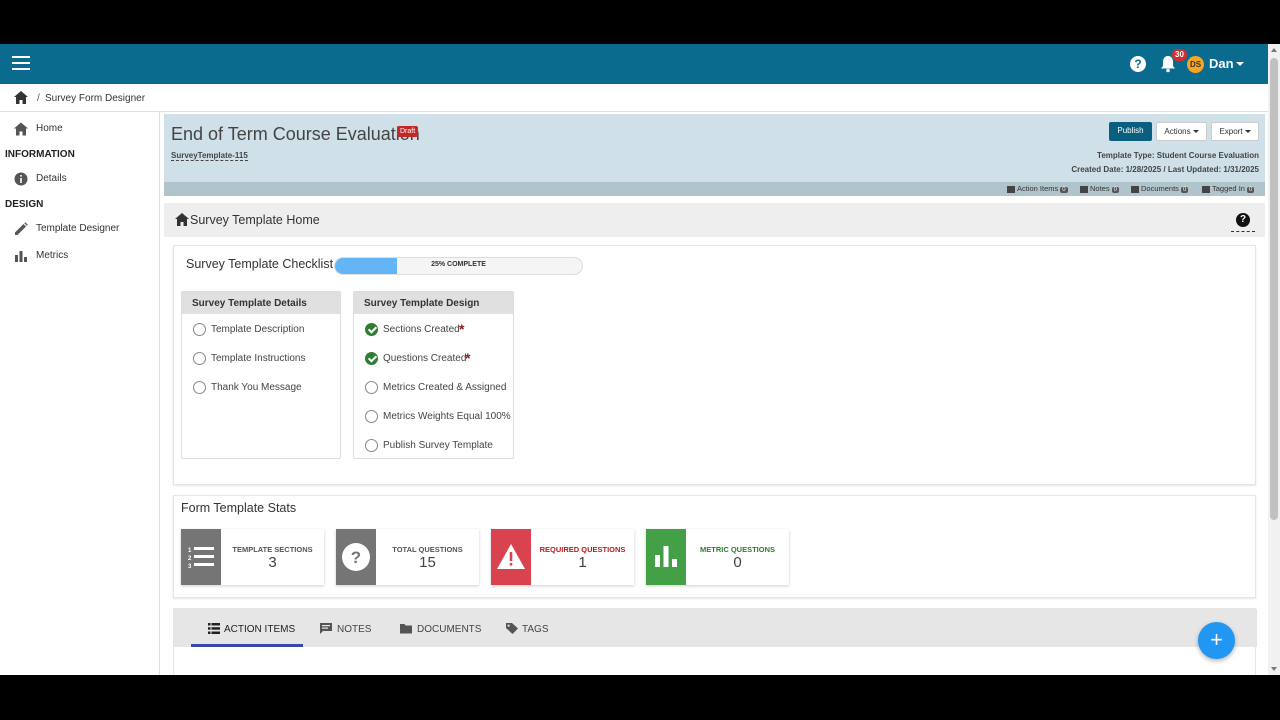 This screenshot has height=720, width=1280. I want to click on actions-label: Actions, so click(1177, 131).